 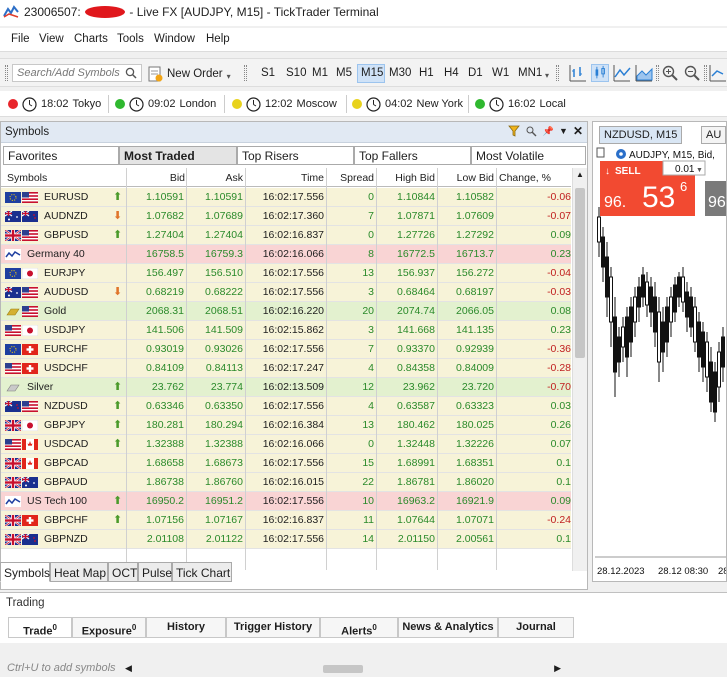 What do you see at coordinates (285, 178) in the screenshot?
I see `col-time: Time` at bounding box center [285, 178].